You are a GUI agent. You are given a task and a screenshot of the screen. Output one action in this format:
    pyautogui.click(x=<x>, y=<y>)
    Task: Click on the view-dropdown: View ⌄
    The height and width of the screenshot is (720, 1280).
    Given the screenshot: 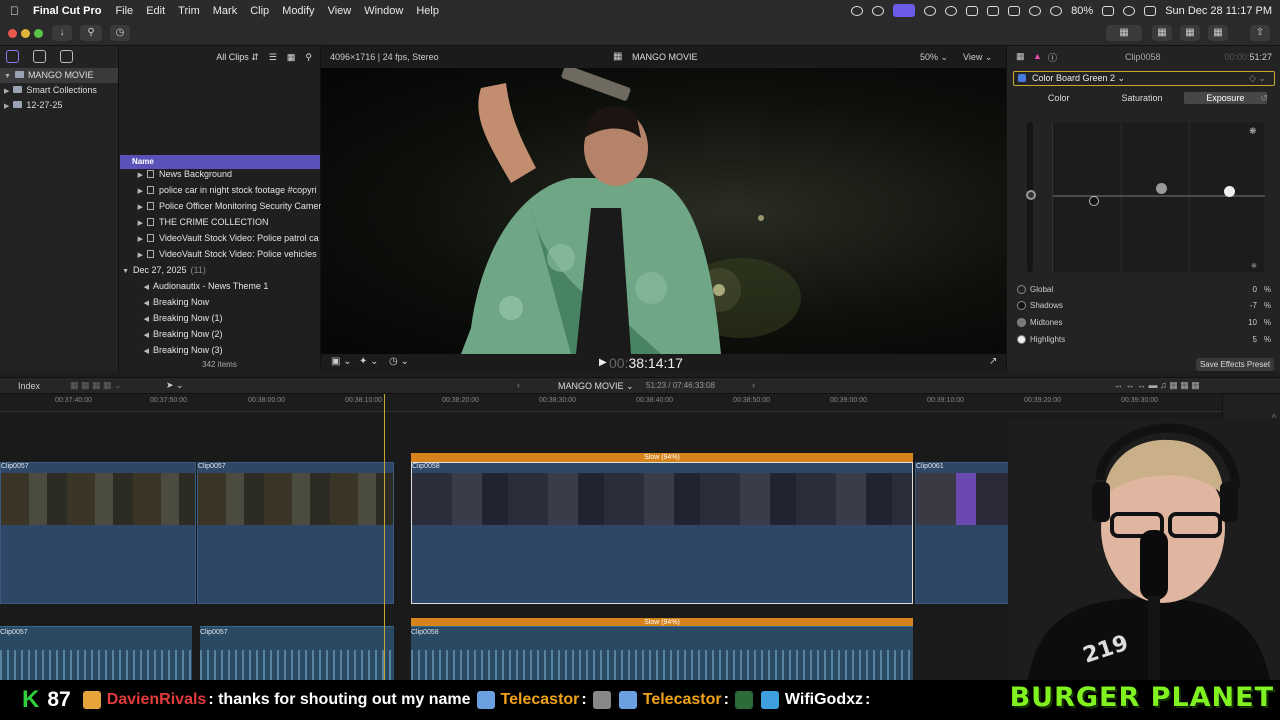 What is the action you would take?
    pyautogui.click(x=977, y=57)
    